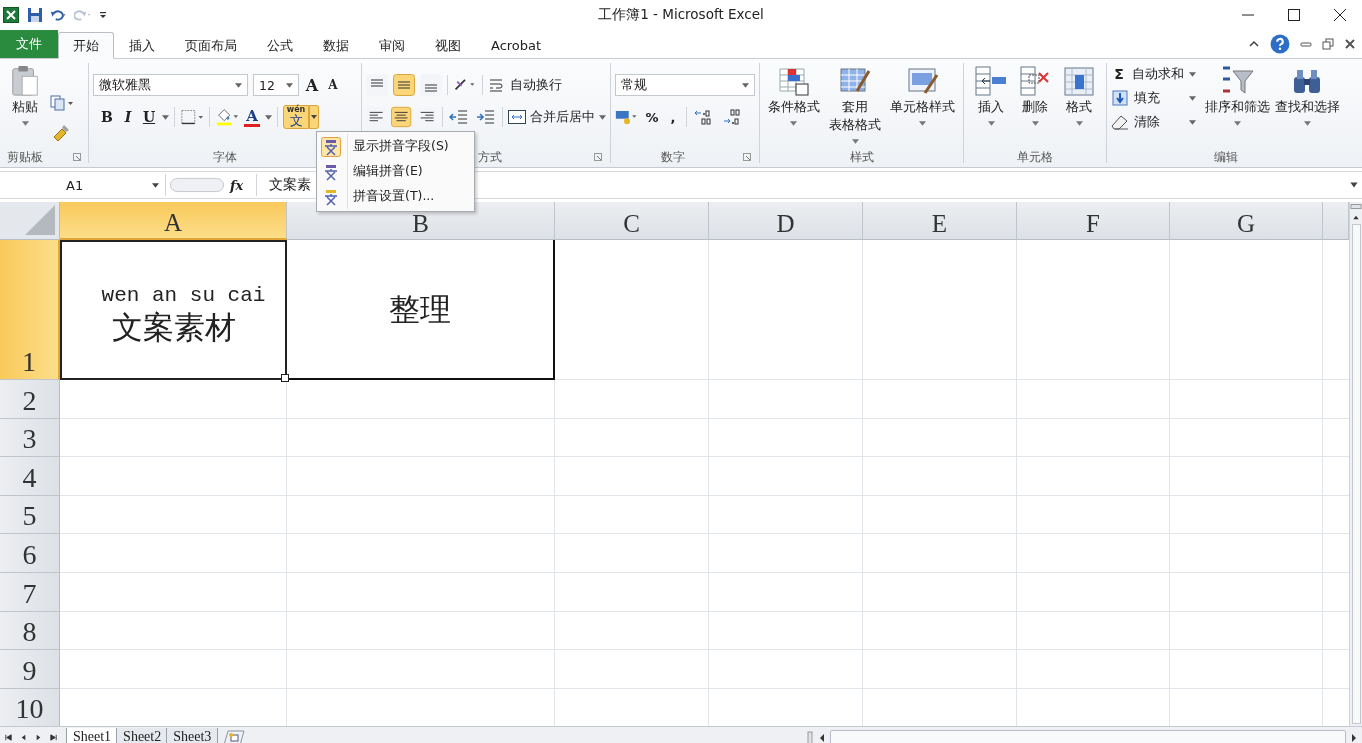  I want to click on scroll-handle-icon, so click(197, 185).